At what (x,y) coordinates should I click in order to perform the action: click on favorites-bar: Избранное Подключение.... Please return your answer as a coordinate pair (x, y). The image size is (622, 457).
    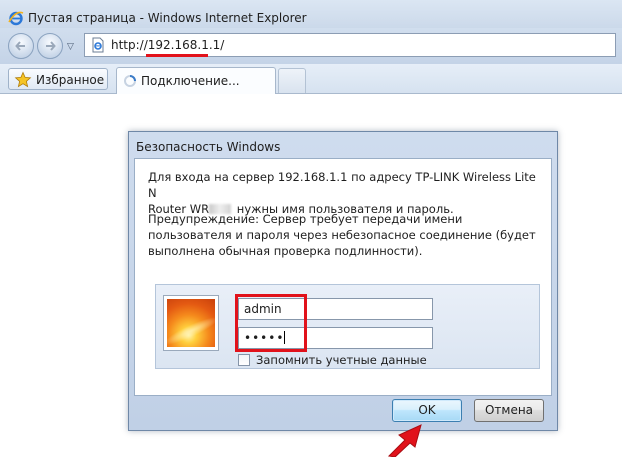
    Looking at the image, I should click on (311, 79).